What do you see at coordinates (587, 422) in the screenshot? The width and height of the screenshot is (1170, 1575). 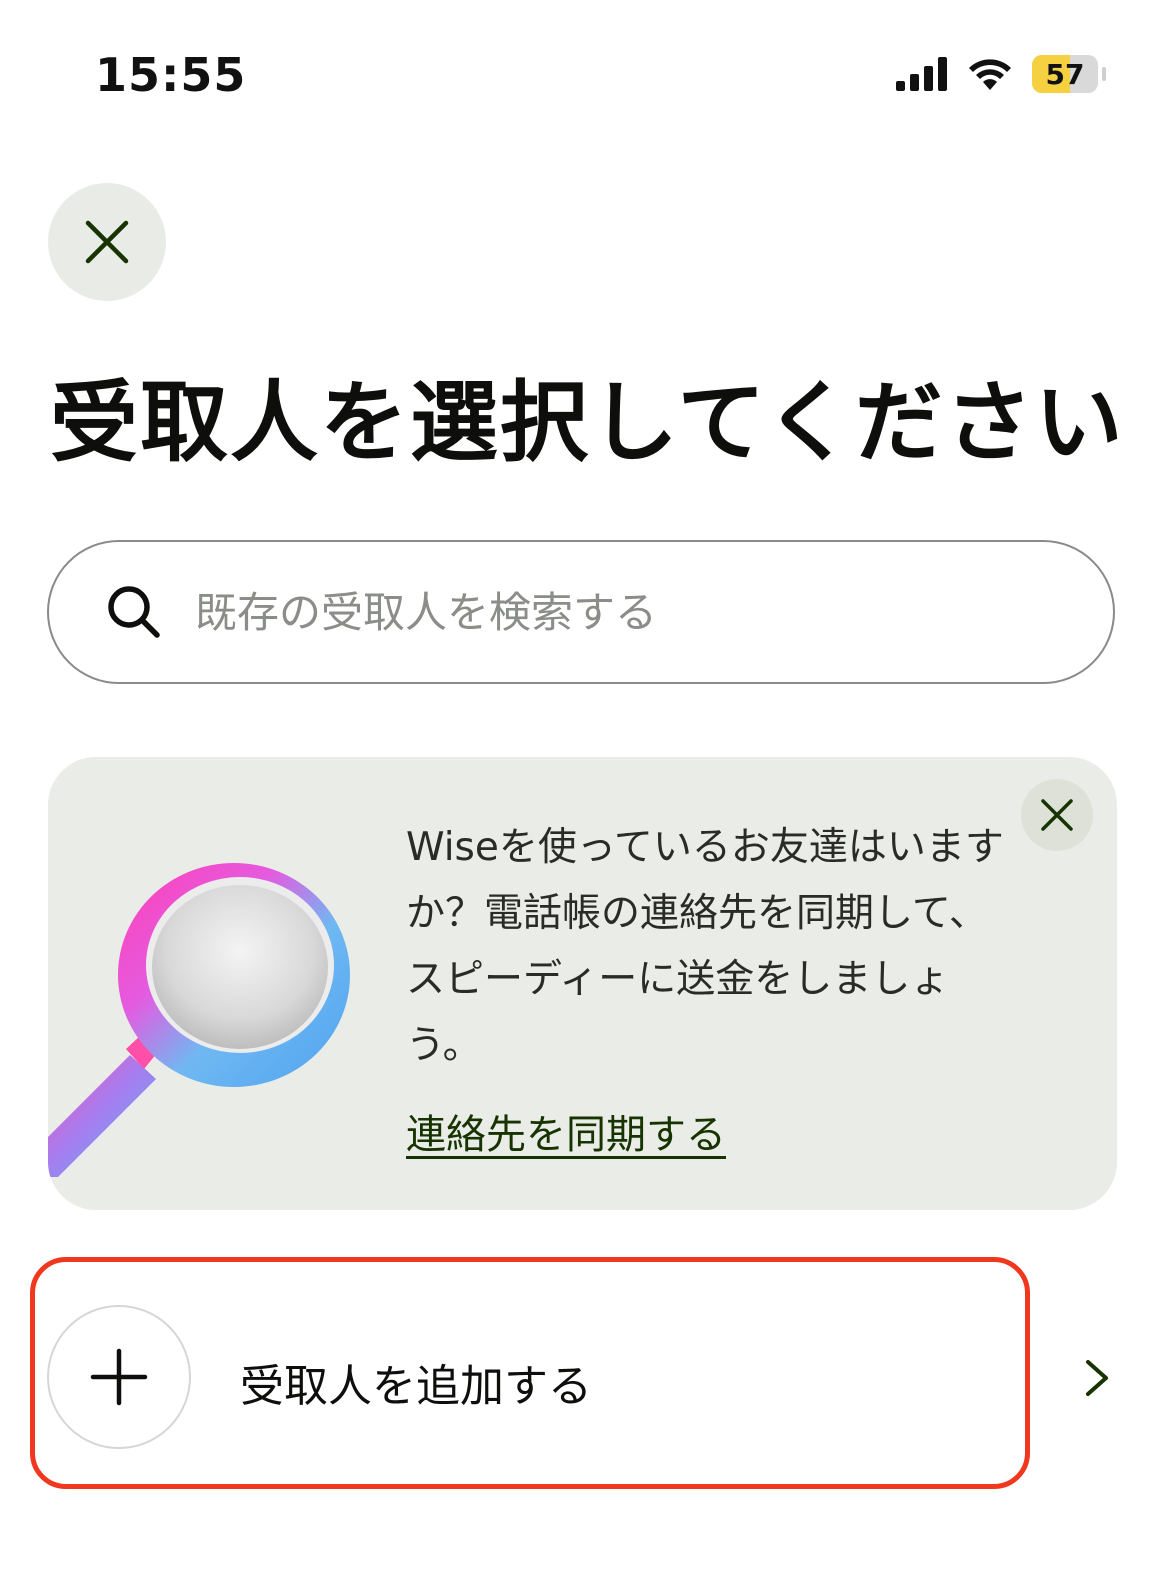 I see `page-title: 受取人を選択してください` at bounding box center [587, 422].